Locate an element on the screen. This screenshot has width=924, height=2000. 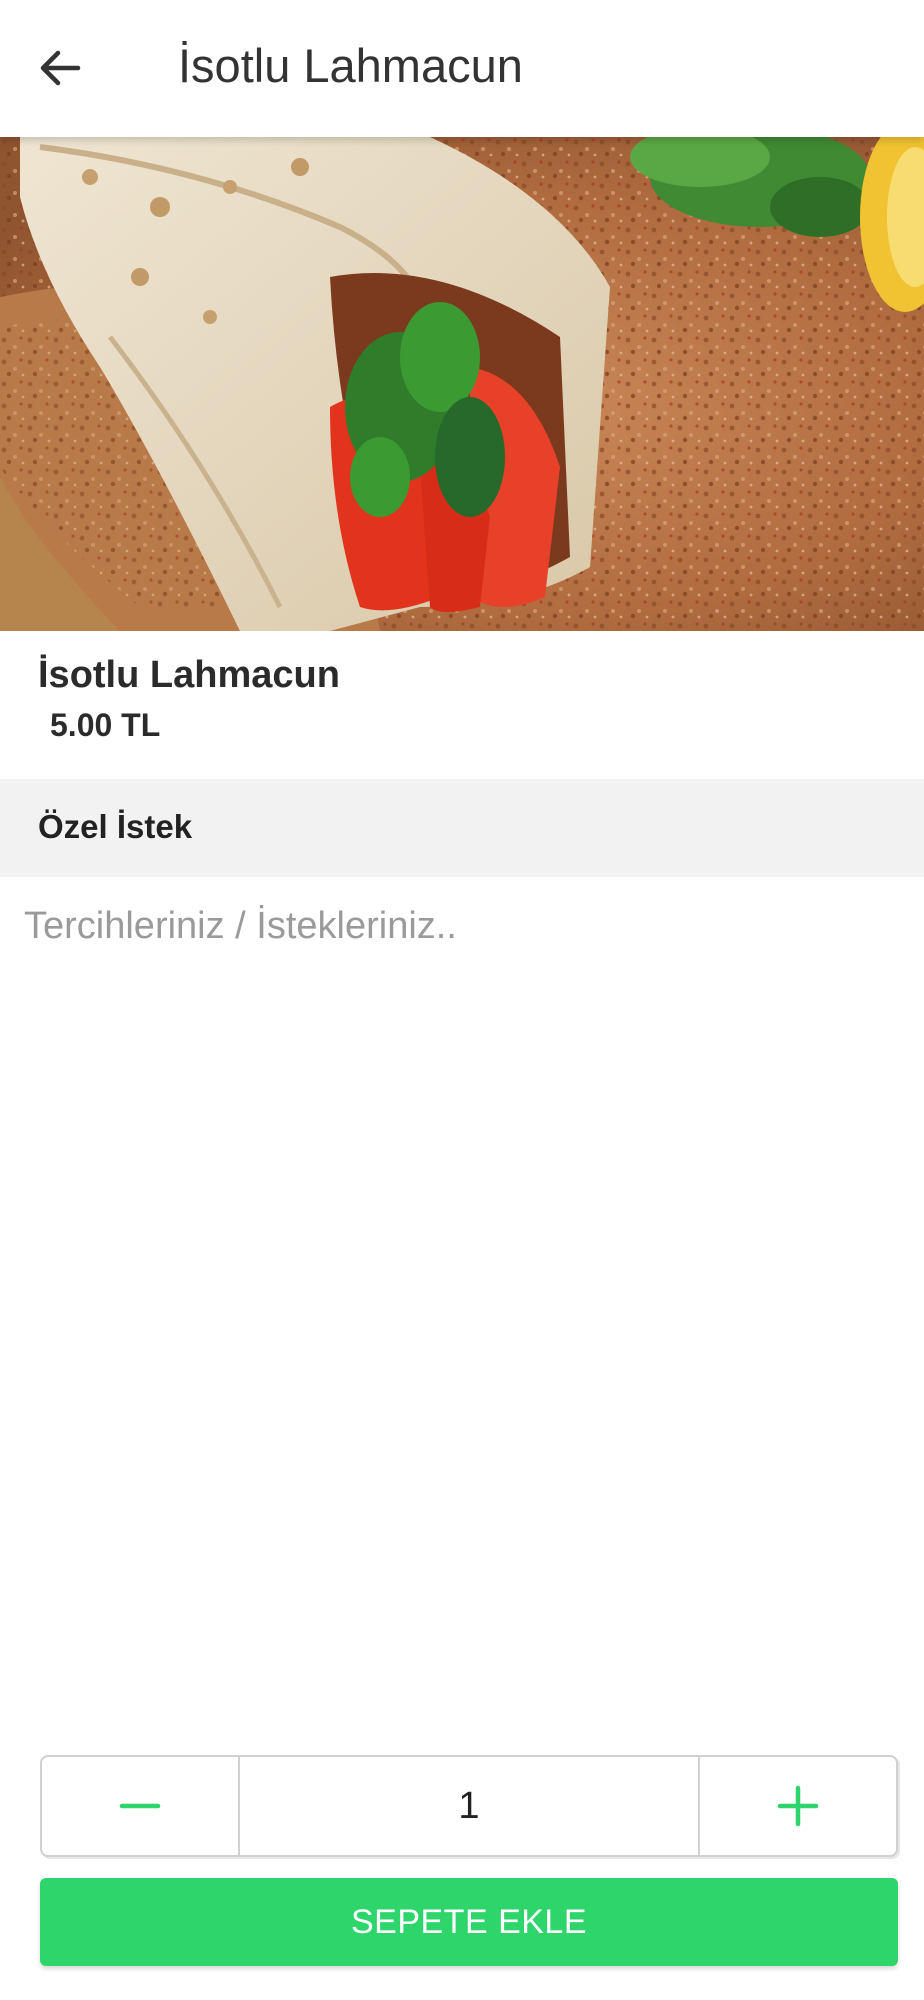
increment-button is located at coordinates (798, 1806).